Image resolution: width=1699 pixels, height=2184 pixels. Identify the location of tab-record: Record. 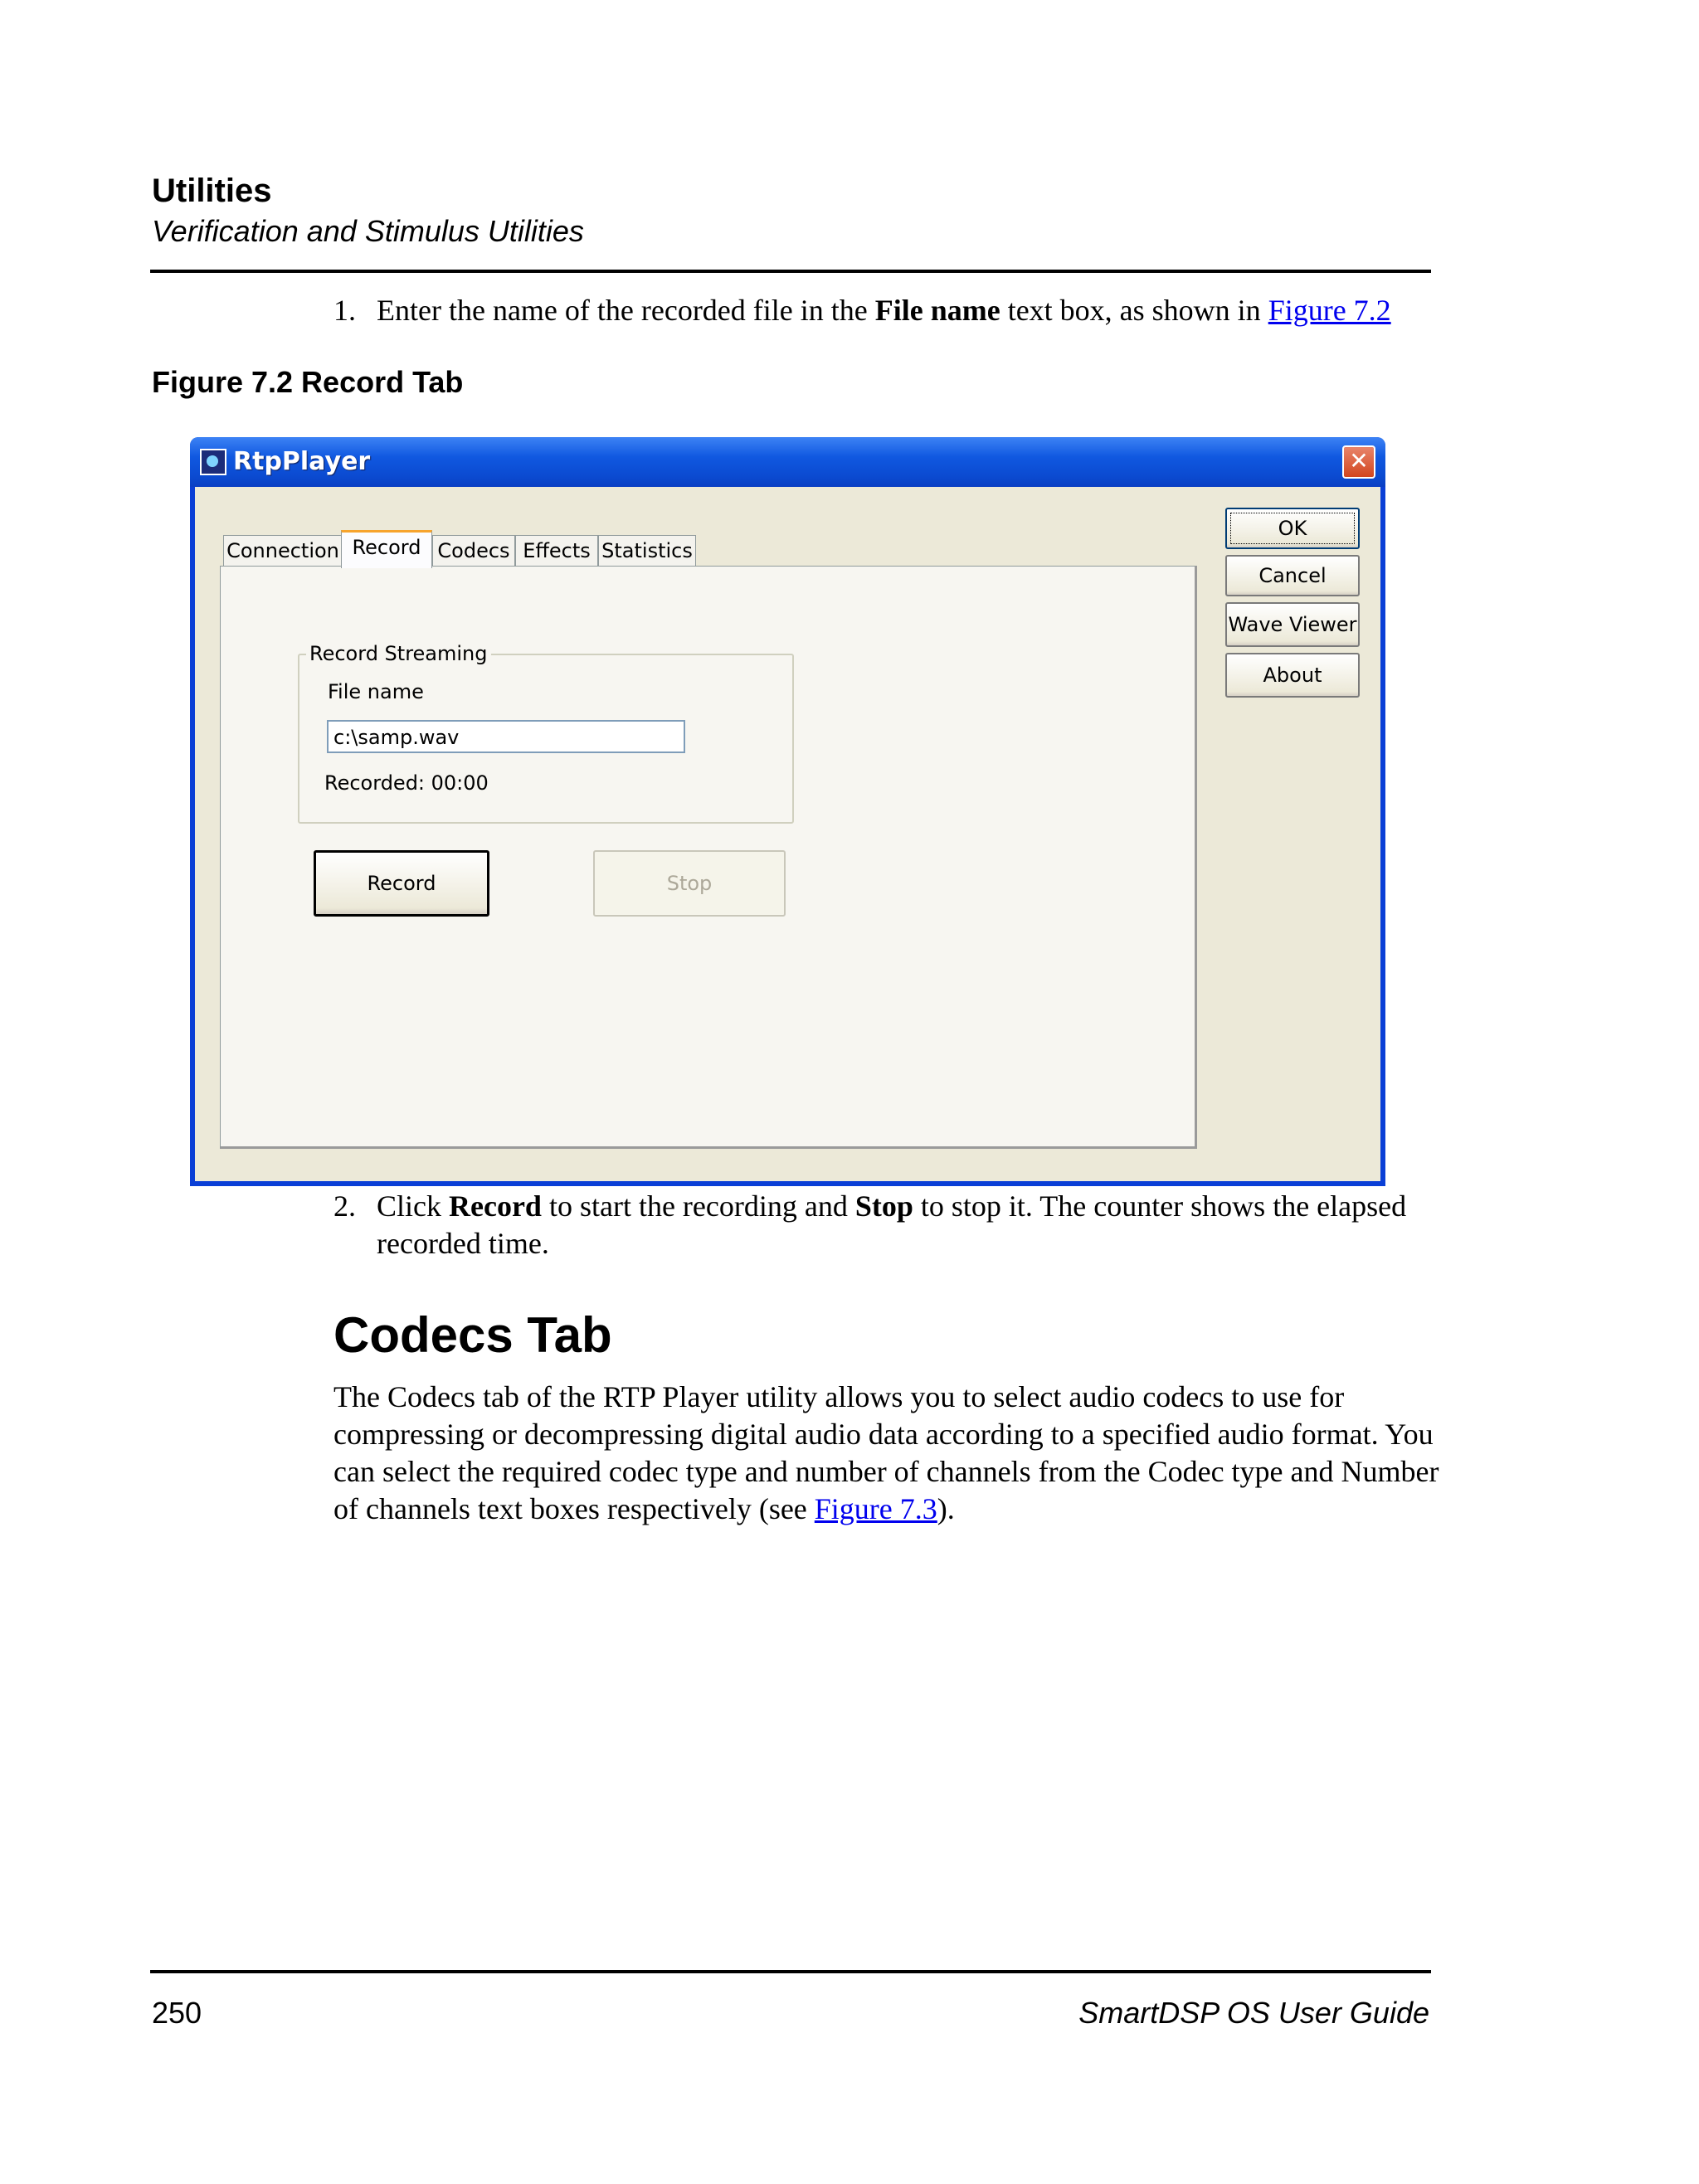
(386, 549).